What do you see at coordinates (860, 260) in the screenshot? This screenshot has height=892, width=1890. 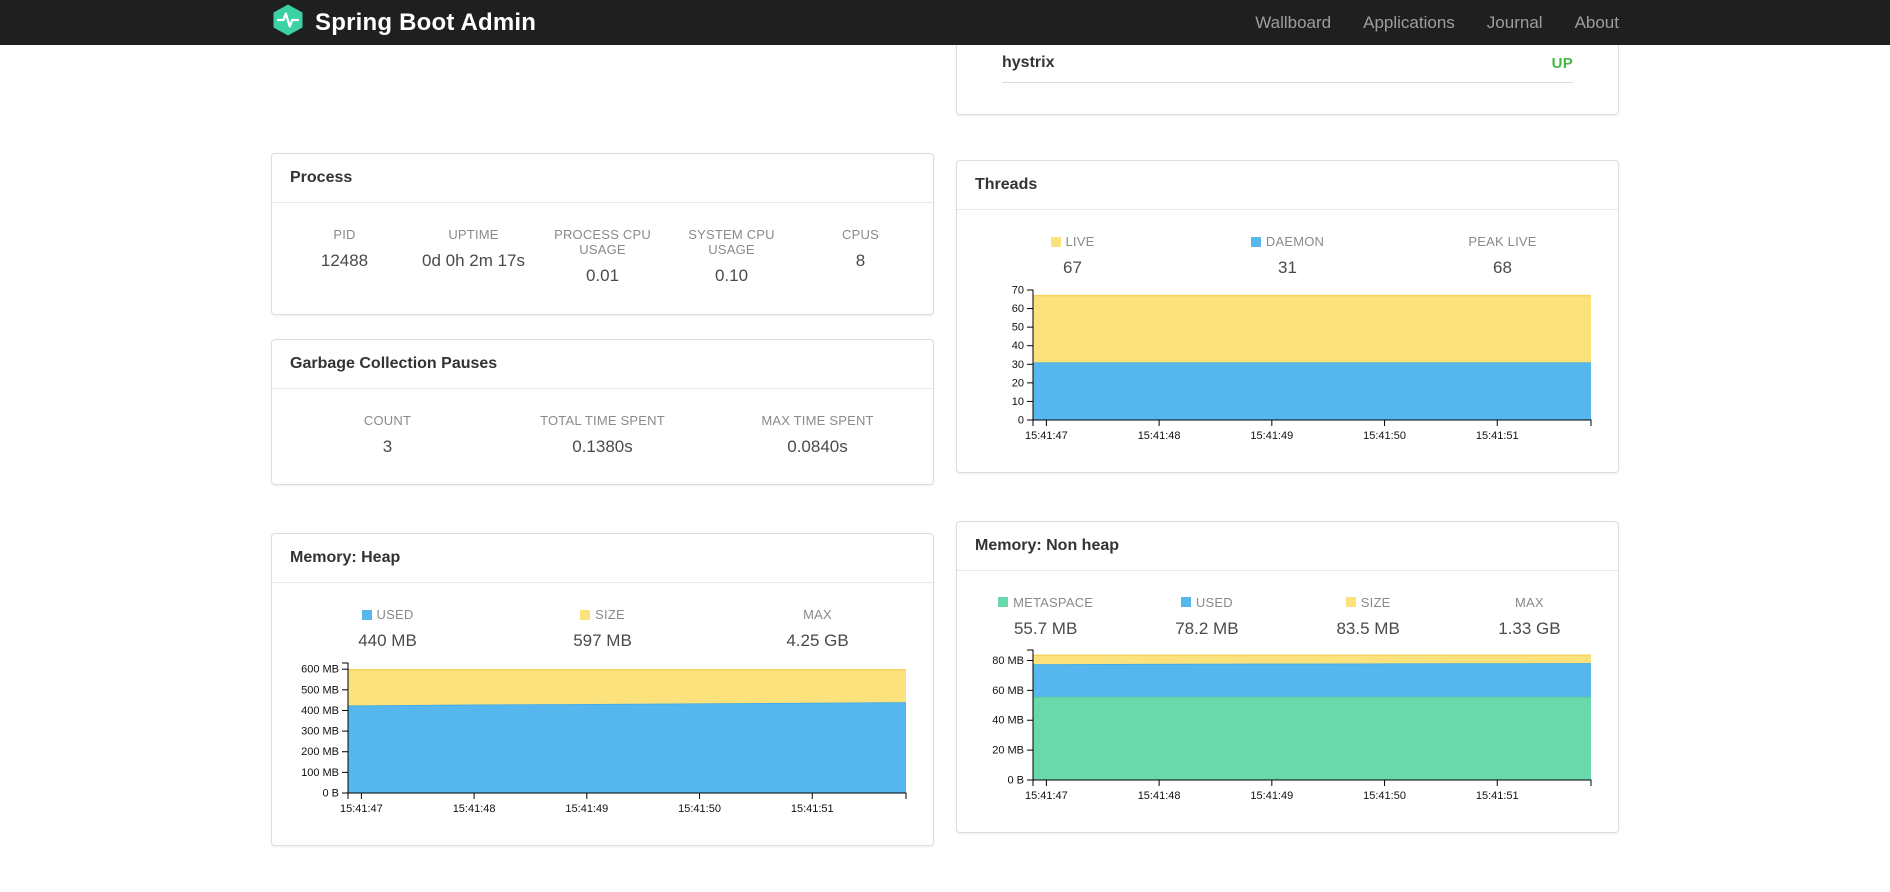 I see `metric-value: 8` at bounding box center [860, 260].